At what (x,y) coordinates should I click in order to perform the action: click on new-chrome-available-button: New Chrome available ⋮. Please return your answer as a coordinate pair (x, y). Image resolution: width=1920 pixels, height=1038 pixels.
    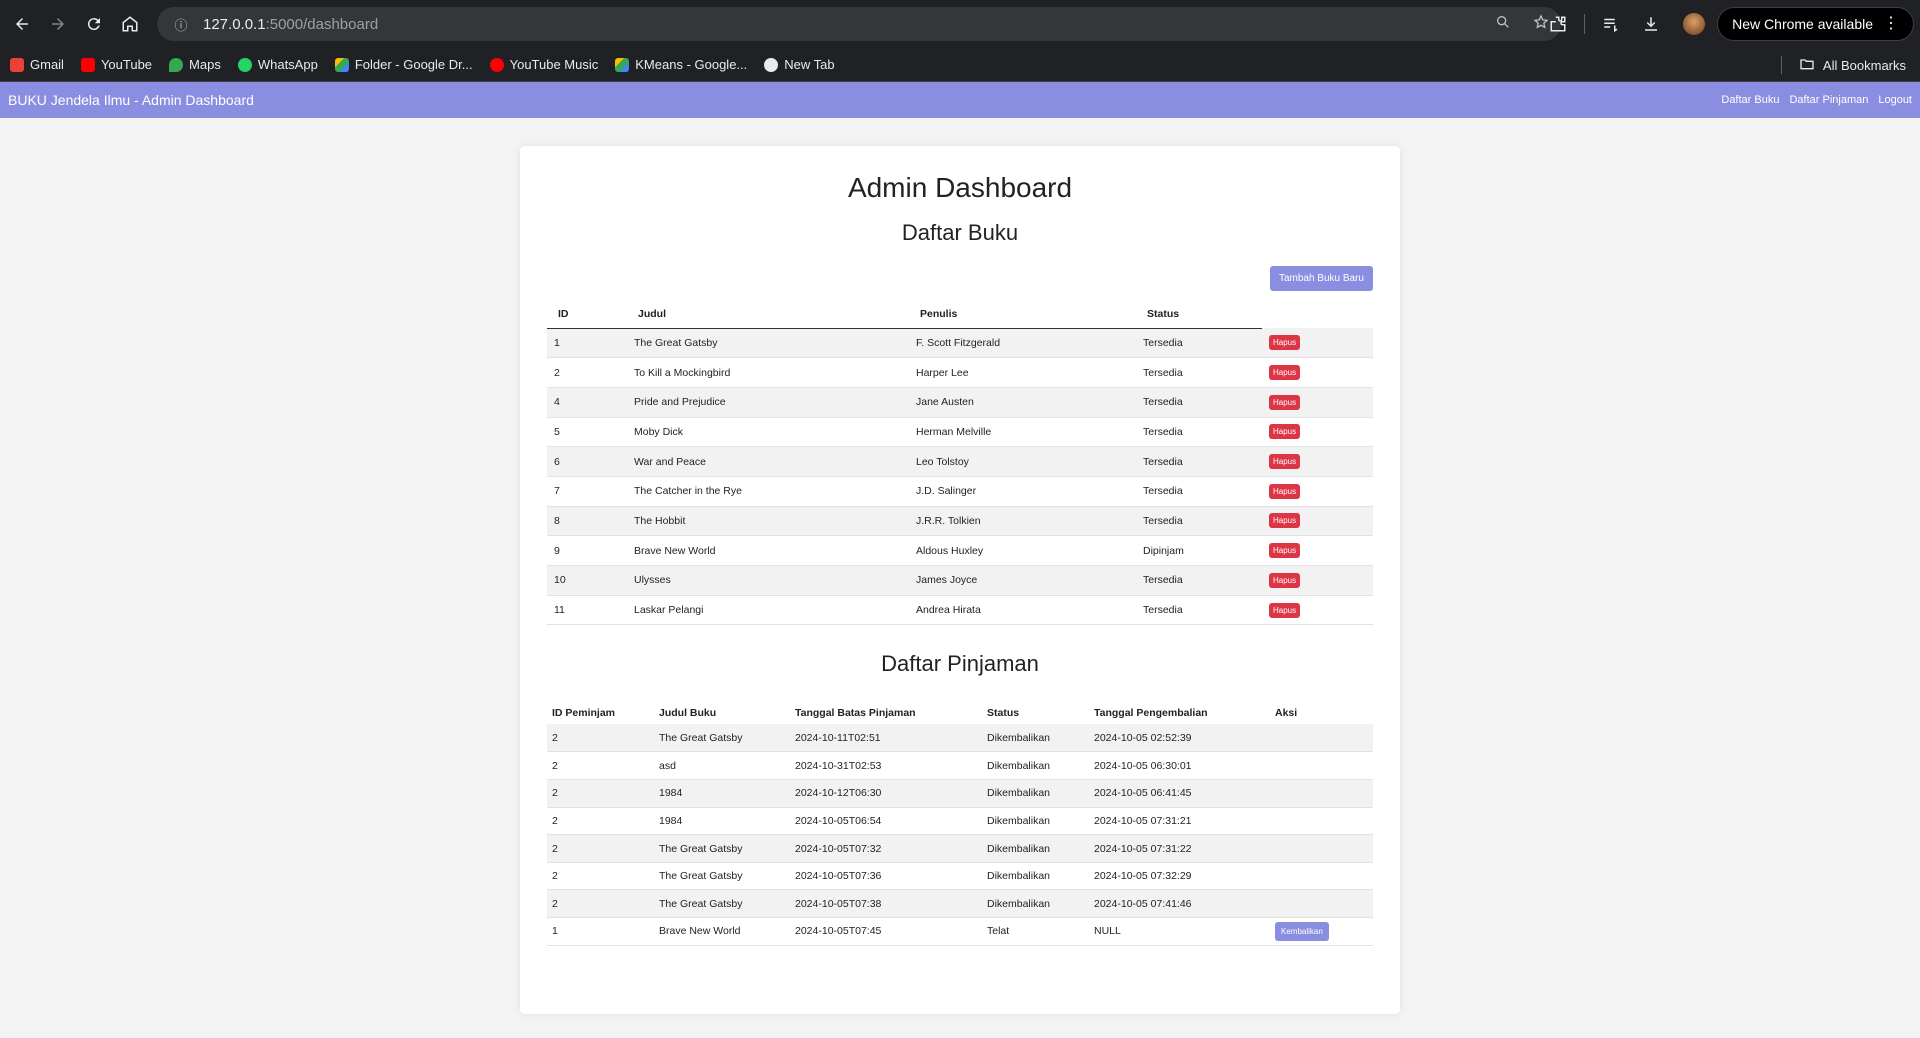
    Looking at the image, I should click on (1815, 24).